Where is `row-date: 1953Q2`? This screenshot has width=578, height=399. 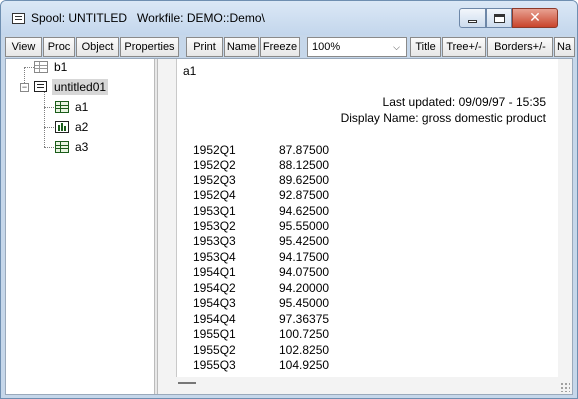
row-date: 1953Q2 is located at coordinates (214, 226).